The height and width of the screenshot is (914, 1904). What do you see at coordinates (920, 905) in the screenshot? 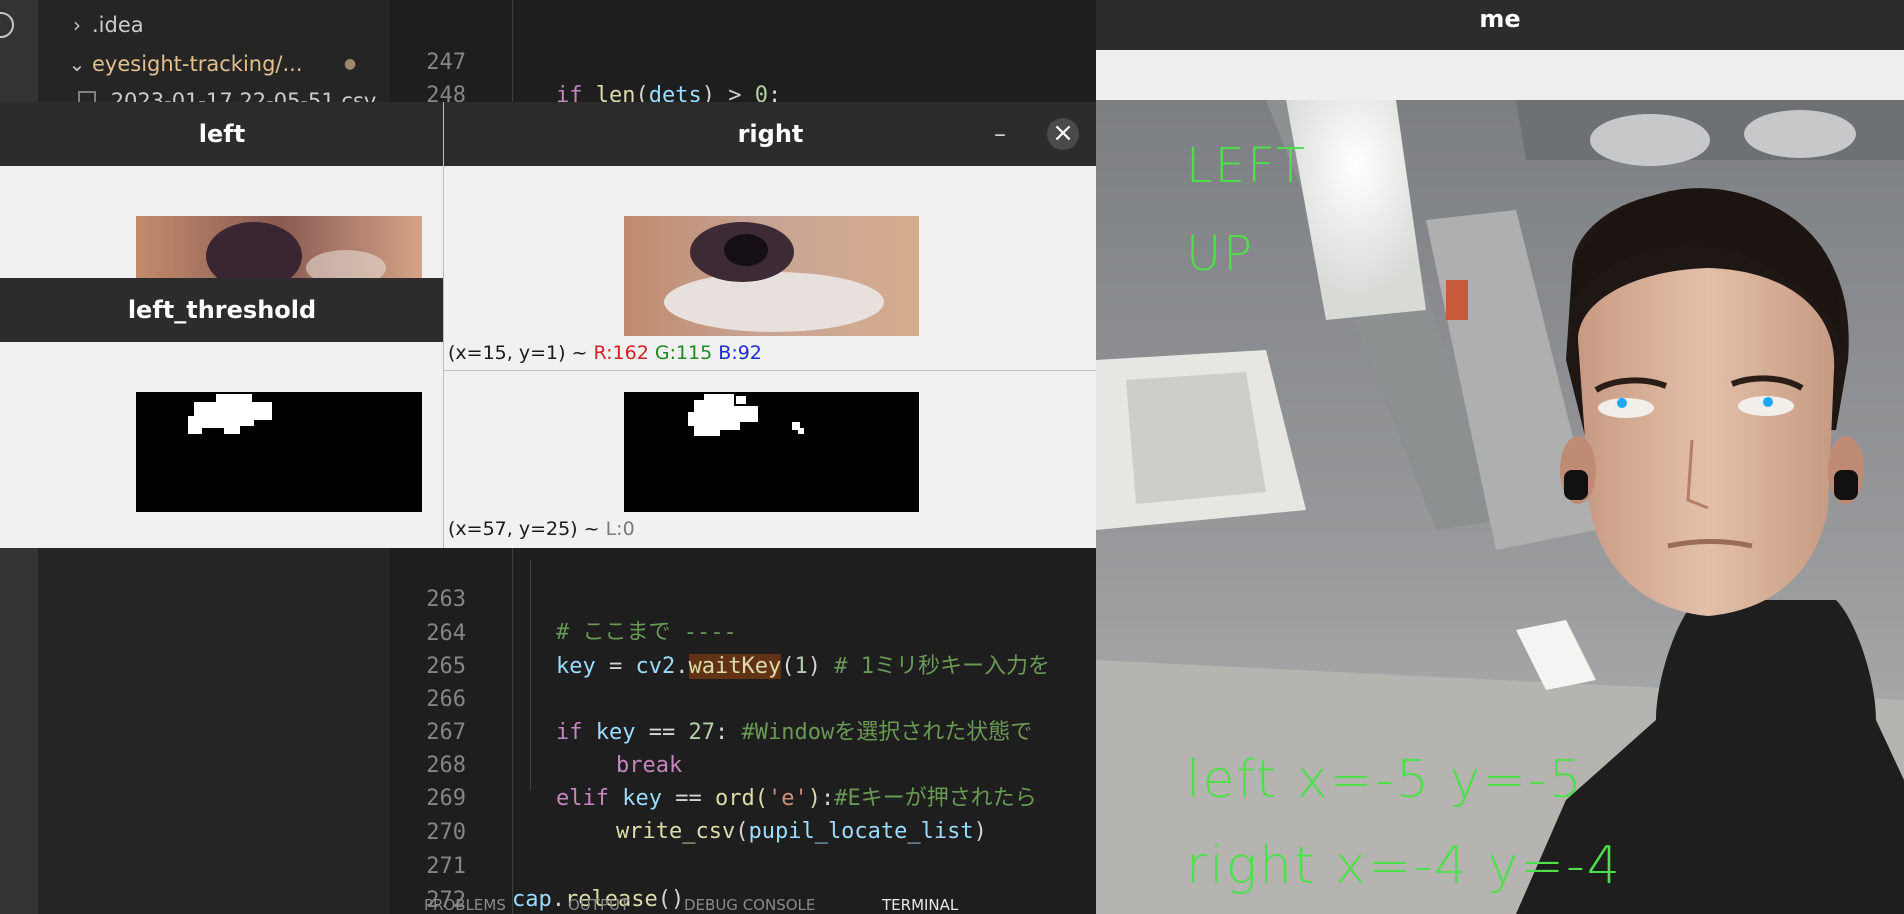
I see `tab-terminal: TERMINAL` at bounding box center [920, 905].